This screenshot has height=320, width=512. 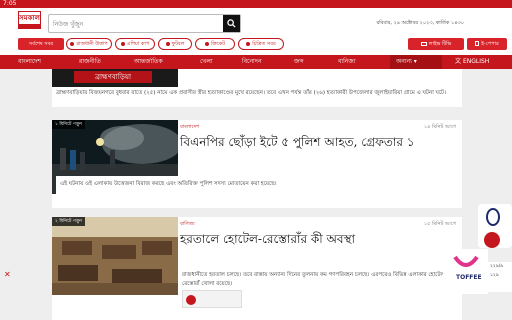 I want to click on close-ad-icon: ✕, so click(x=7, y=274).